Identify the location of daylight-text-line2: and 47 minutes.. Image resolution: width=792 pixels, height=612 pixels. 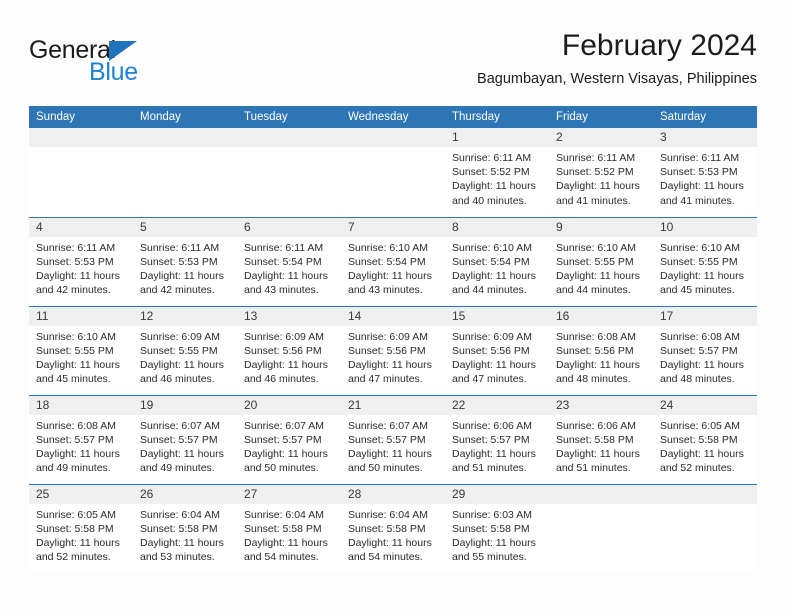
(385, 379).